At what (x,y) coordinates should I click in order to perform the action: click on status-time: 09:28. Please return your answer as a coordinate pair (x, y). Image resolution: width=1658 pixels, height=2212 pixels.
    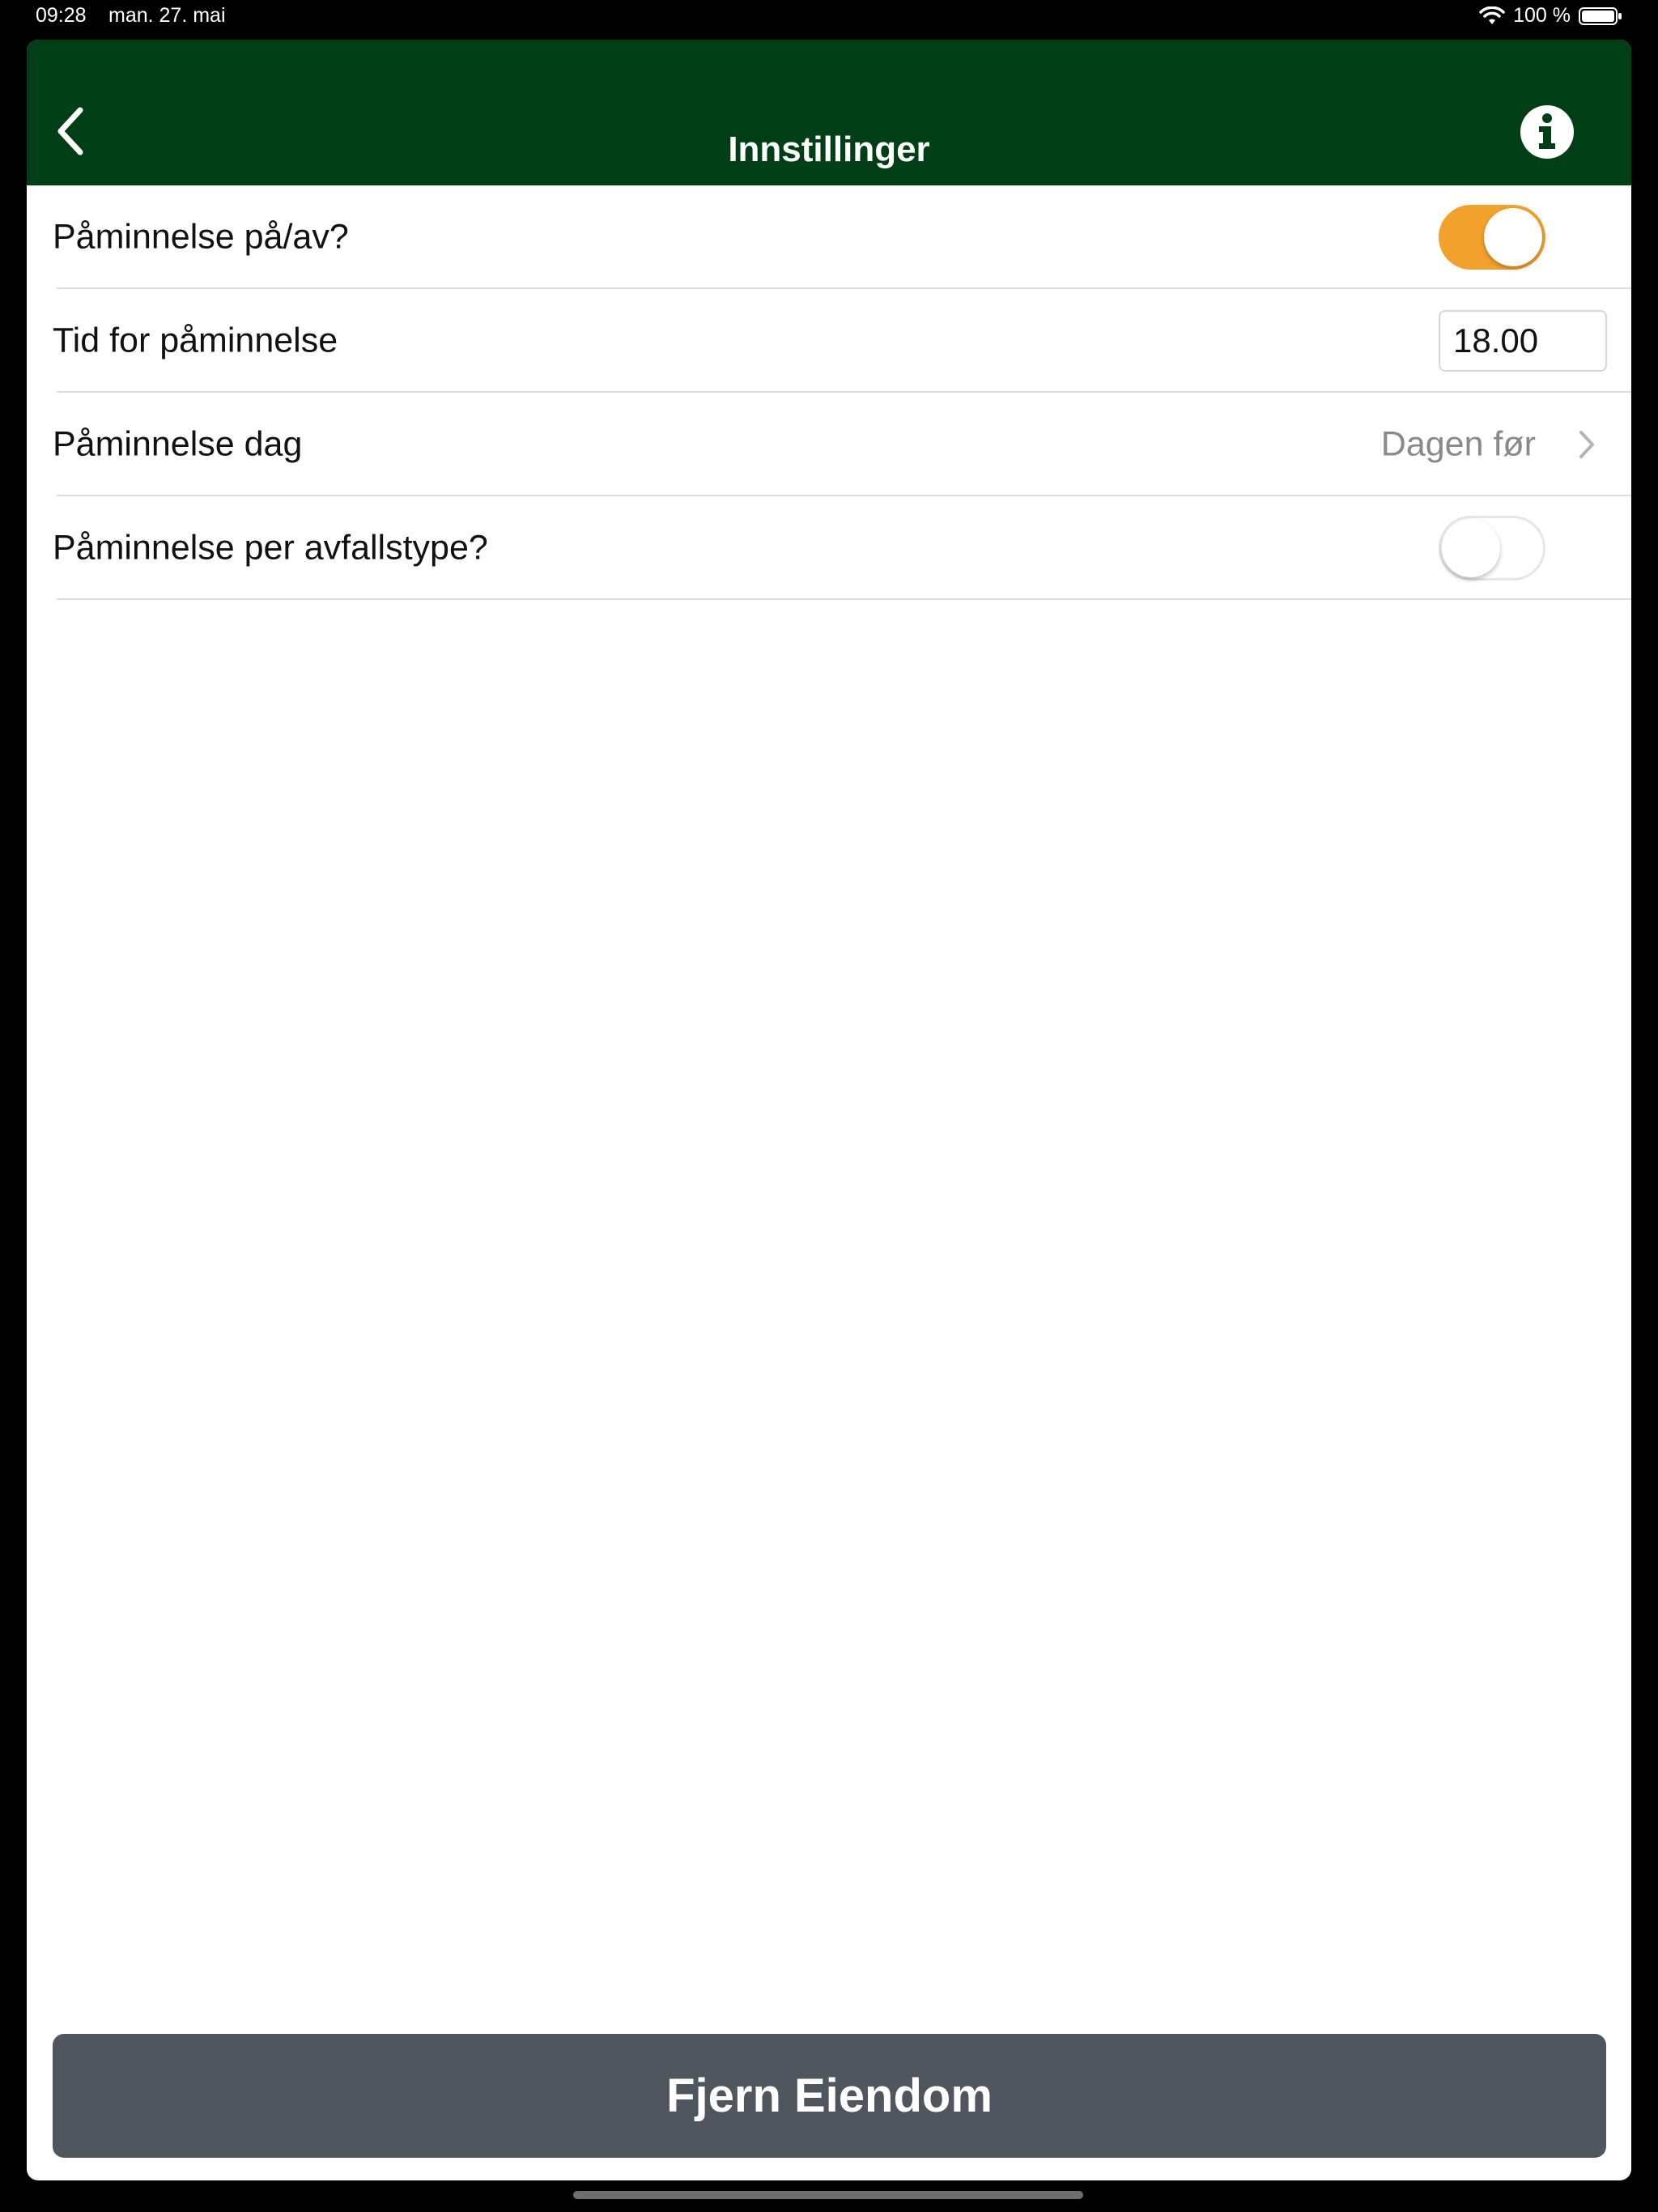
    Looking at the image, I should click on (61, 16).